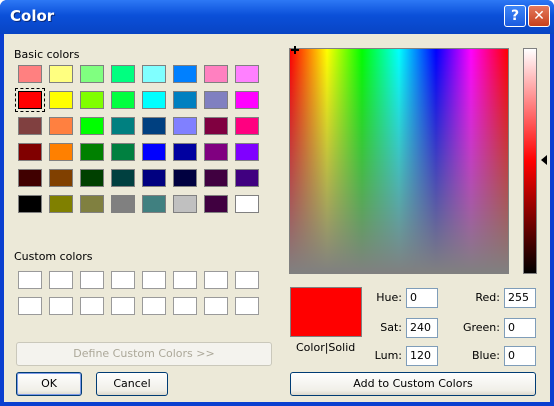  Describe the element at coordinates (389, 297) in the screenshot. I see `hue-label: Hue:` at that location.